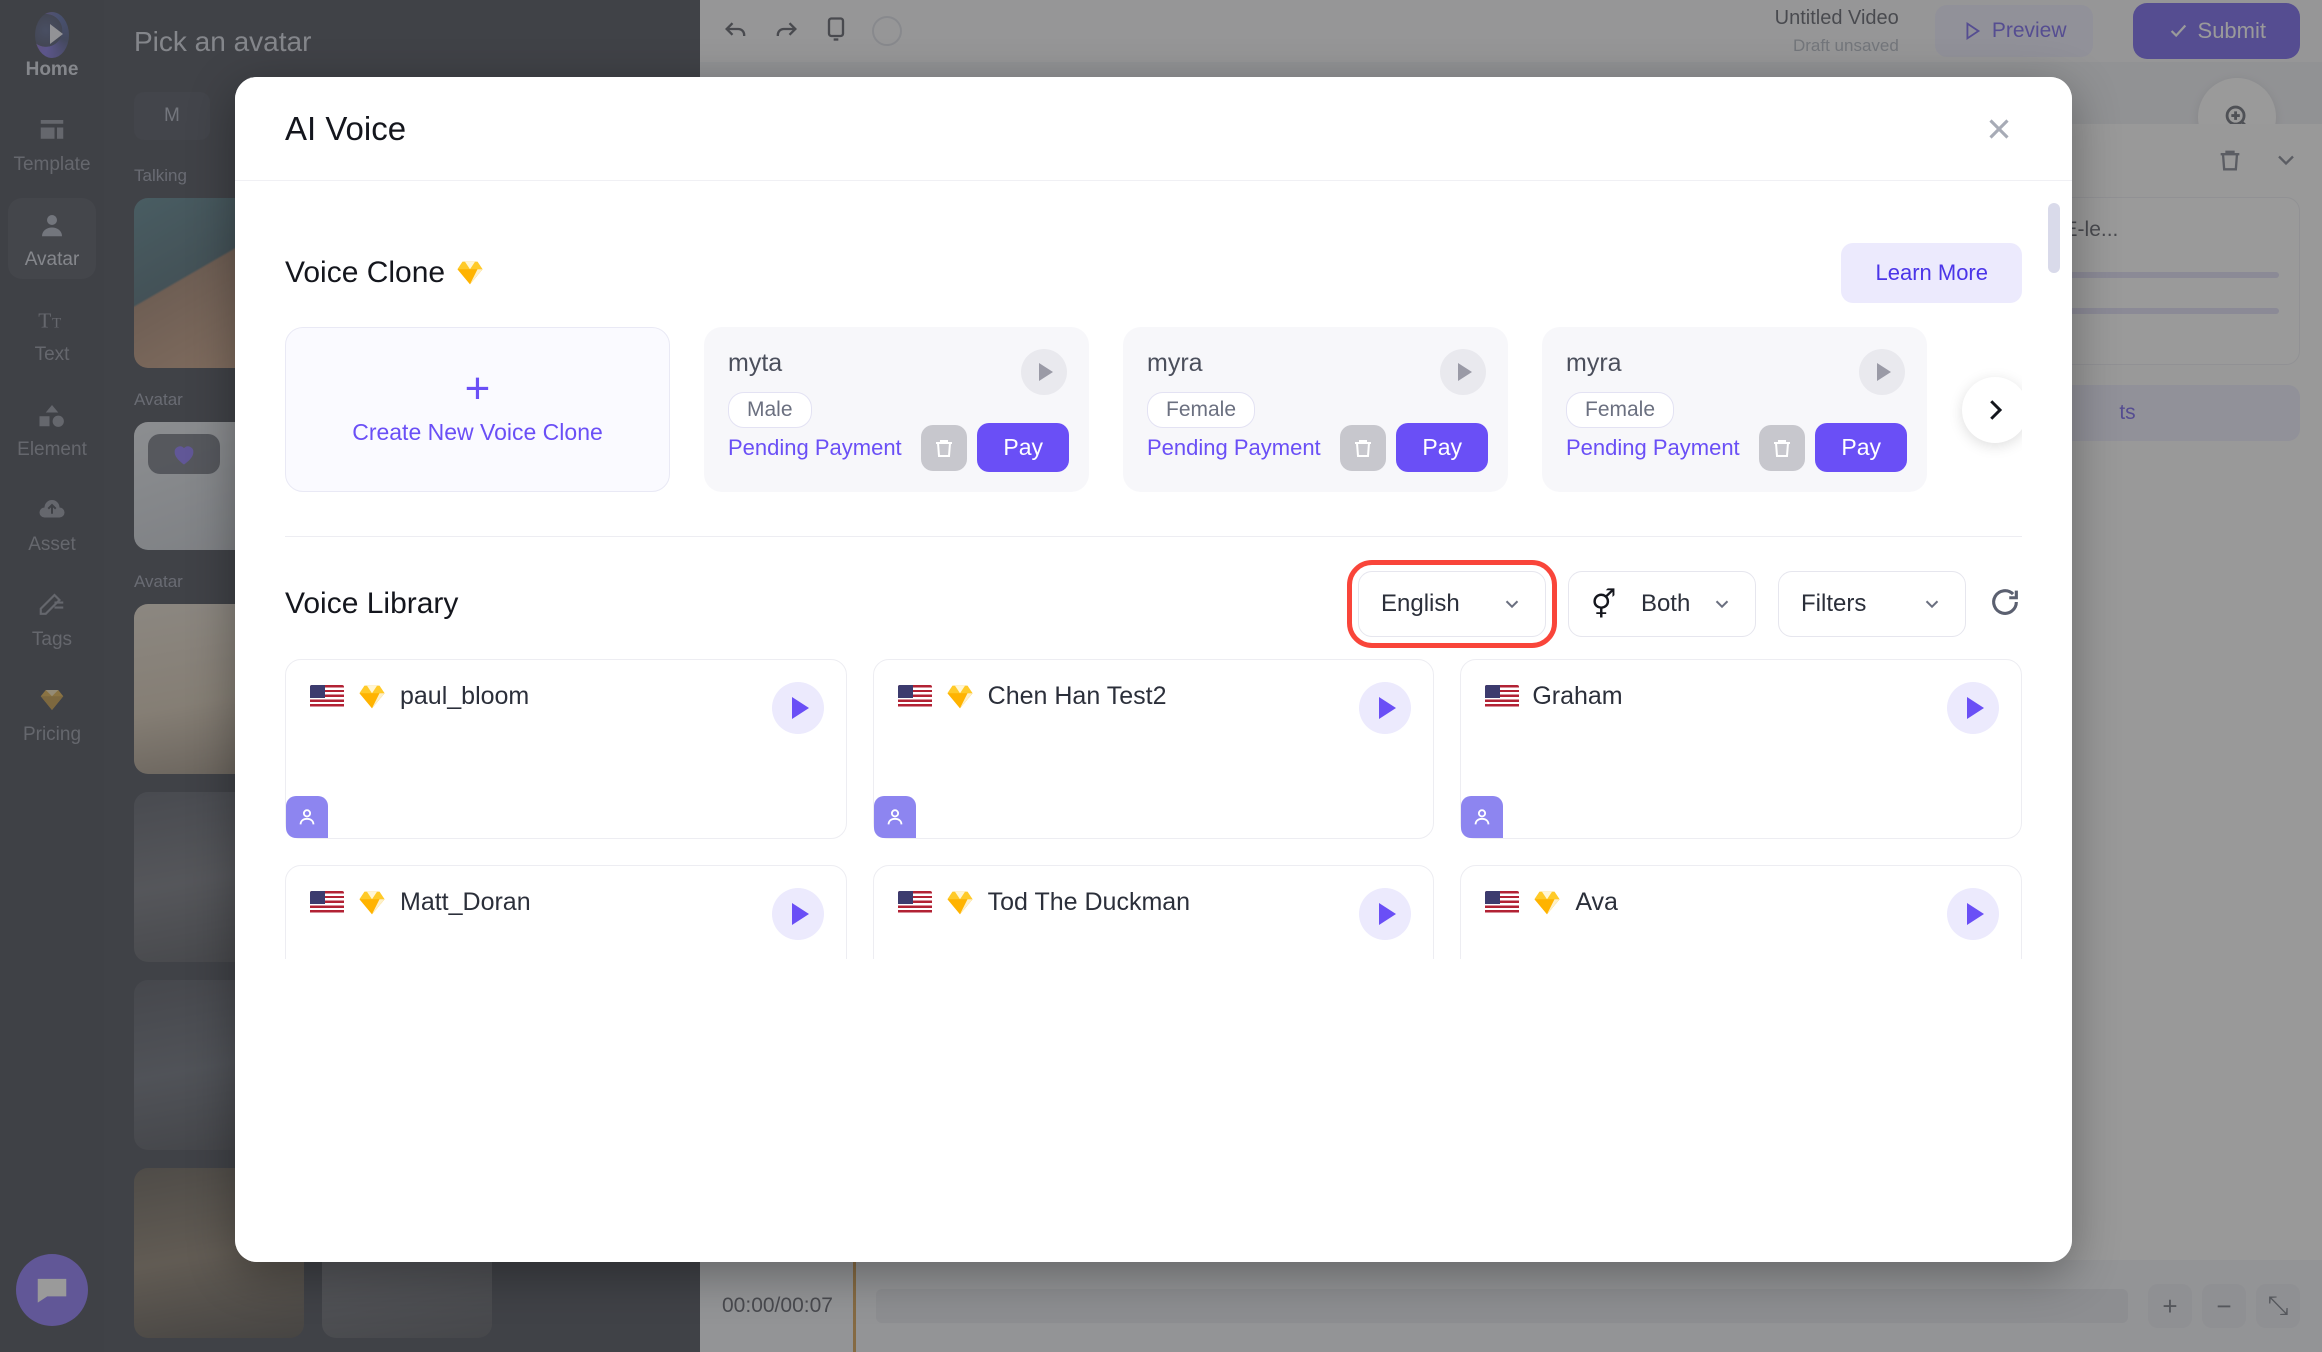  What do you see at coordinates (566, 696) in the screenshot?
I see `voice-card-top: paul_bloom` at bounding box center [566, 696].